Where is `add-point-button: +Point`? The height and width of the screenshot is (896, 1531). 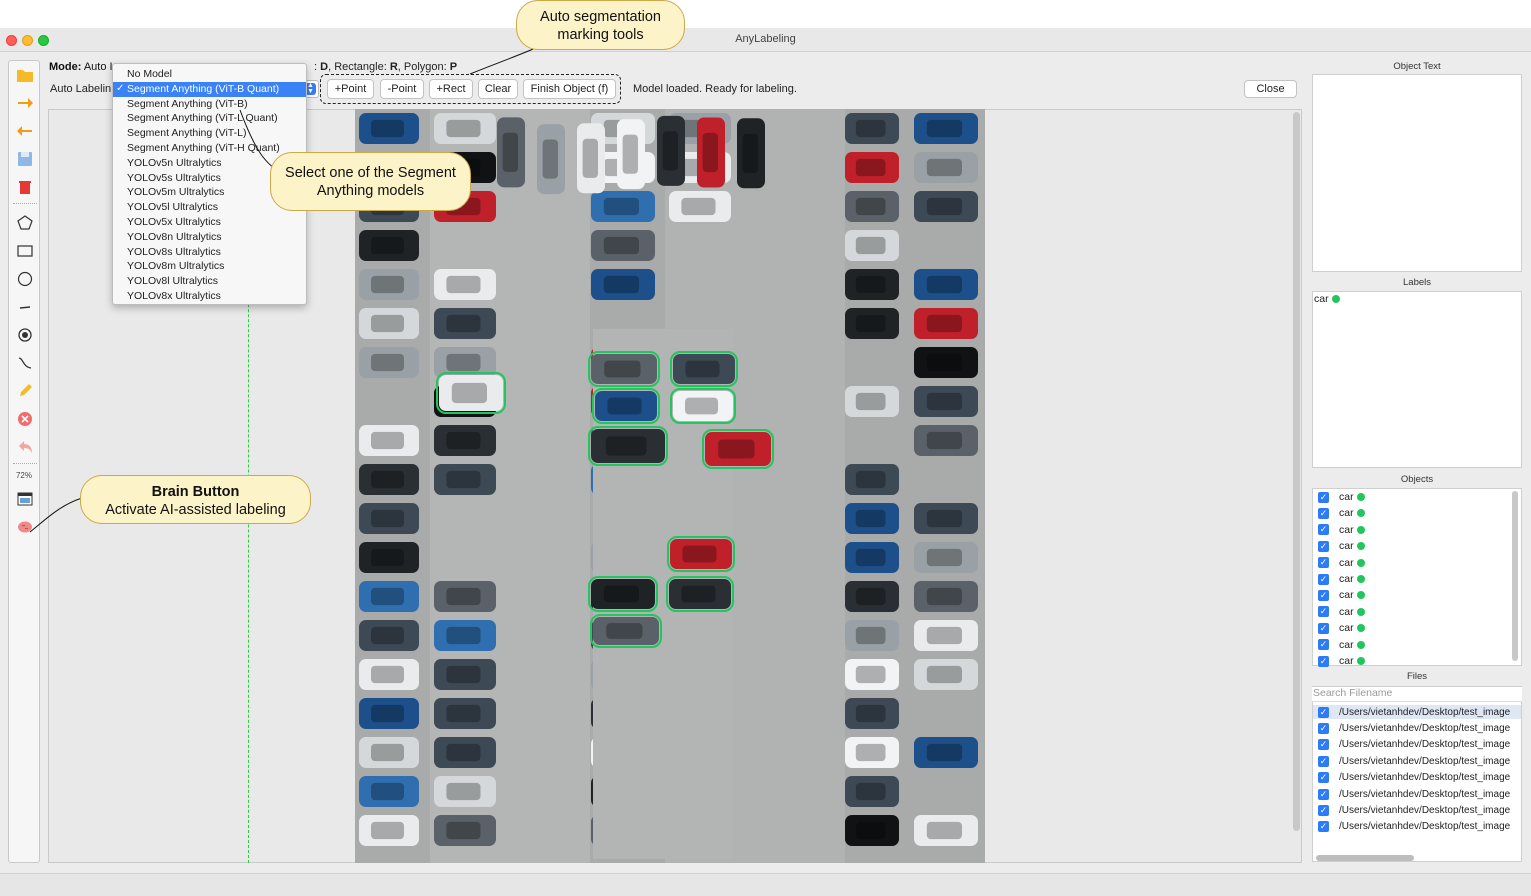
add-point-button: +Point is located at coordinates (350, 89).